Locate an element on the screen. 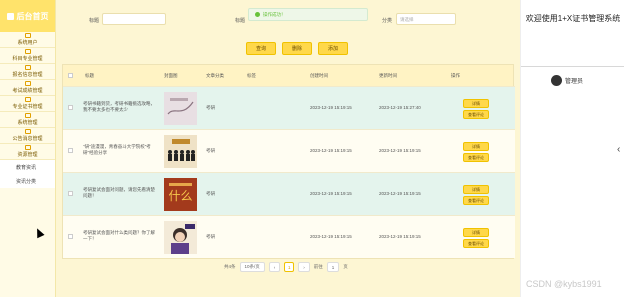 This screenshot has width=624, height=297. category-select: 请选择 is located at coordinates (426, 19).